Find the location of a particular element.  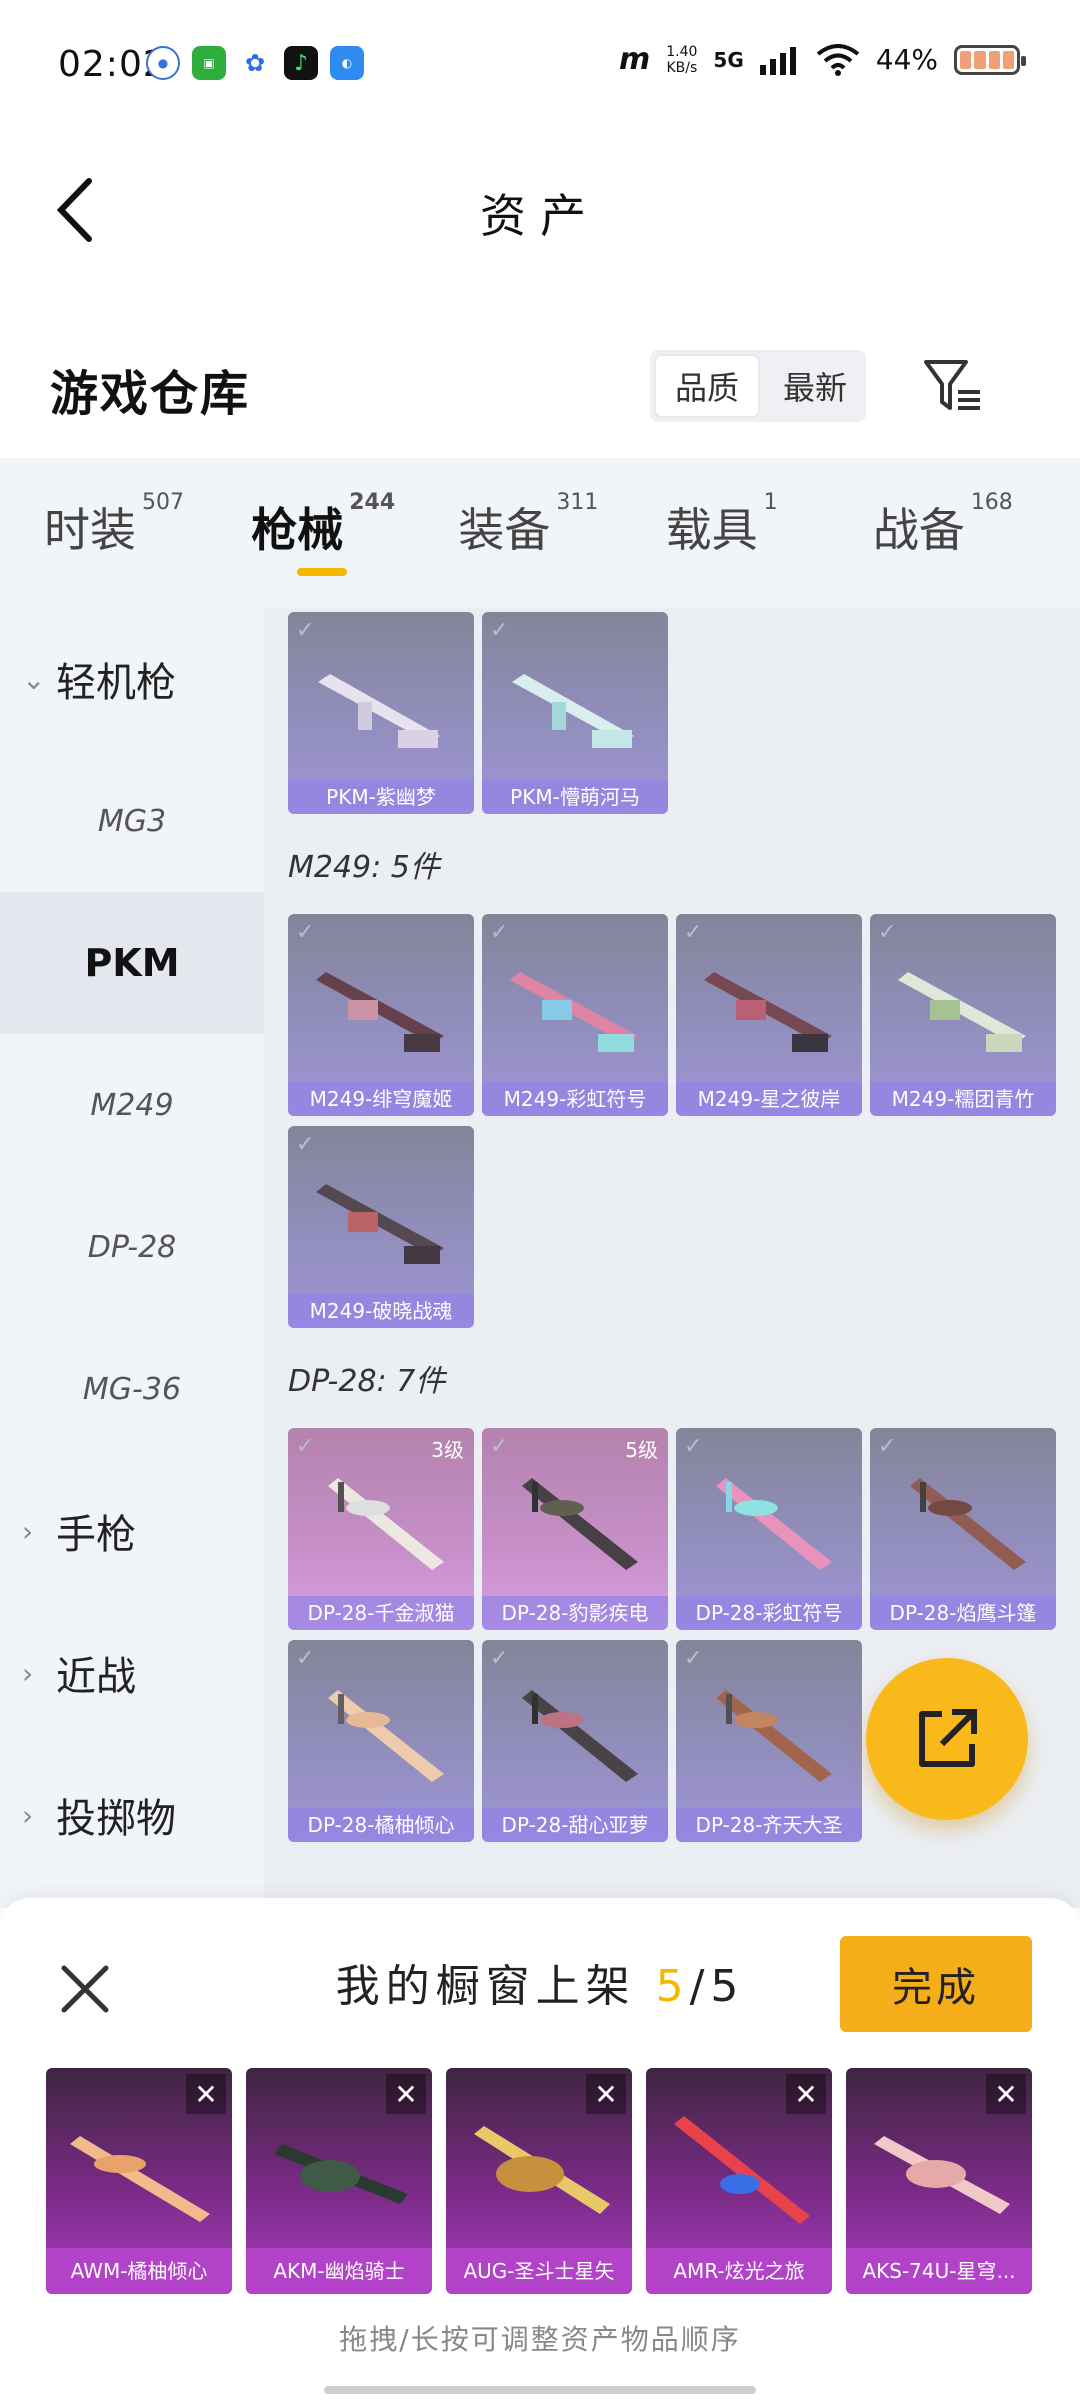

weapon-card: ✓ DP-28-彩虹符号 is located at coordinates (769, 1529).